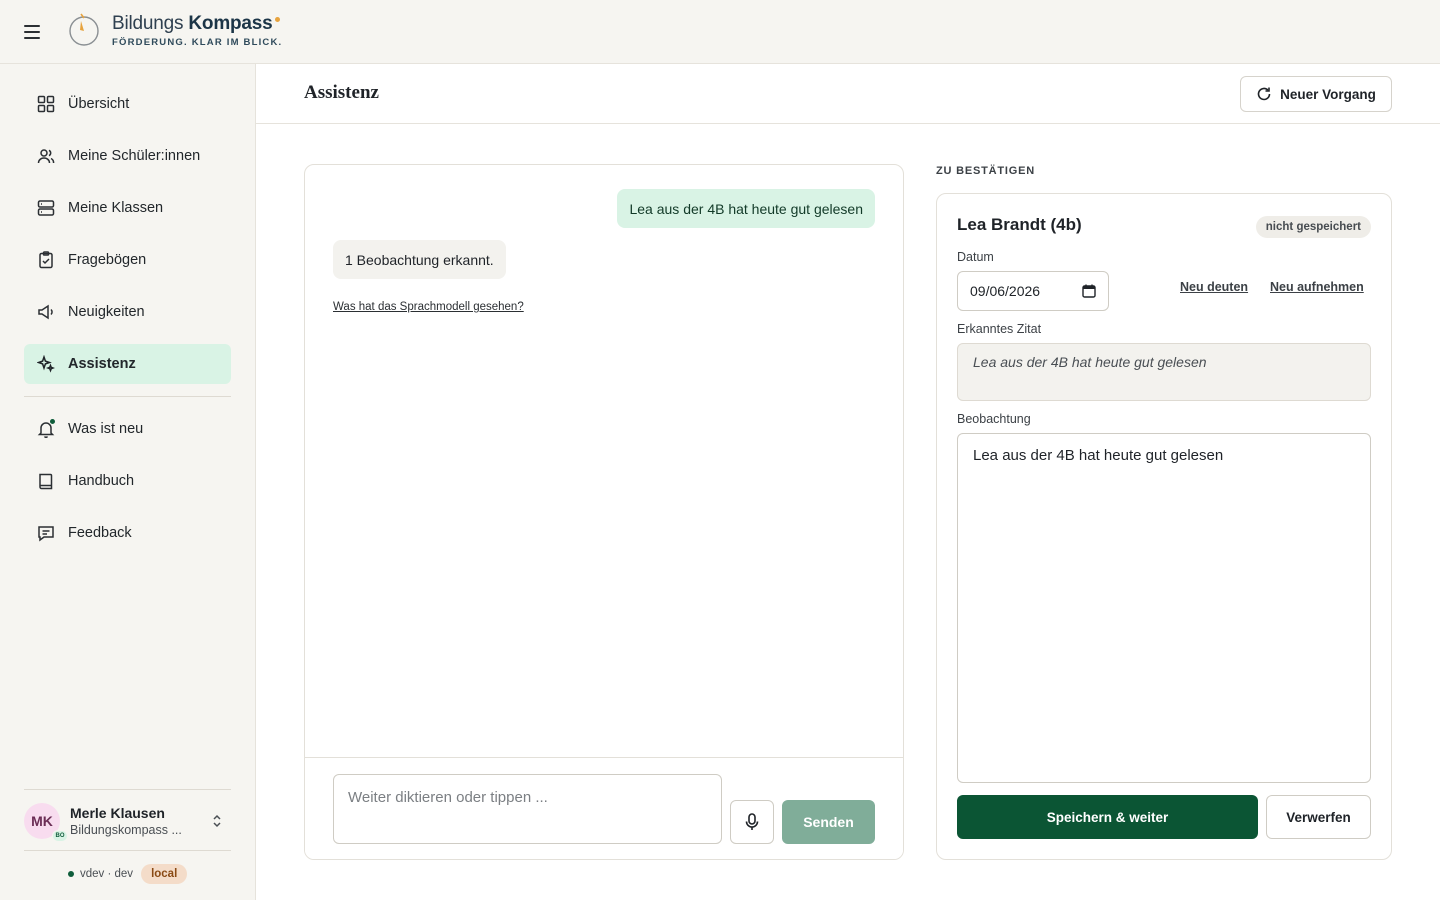 Image resolution: width=1440 pixels, height=900 pixels. I want to click on date-field: 09/06/2026, so click(1033, 291).